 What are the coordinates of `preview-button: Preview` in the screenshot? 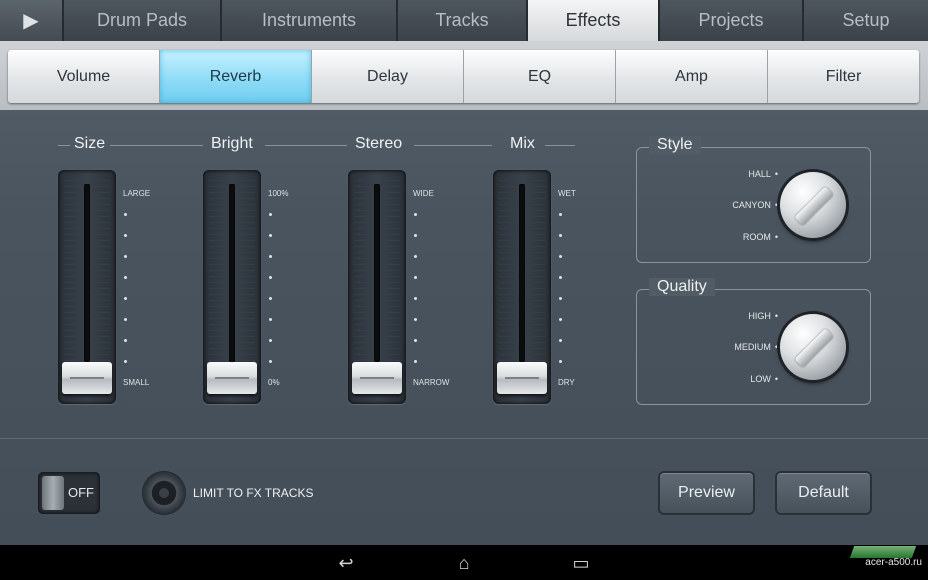 It's located at (706, 493).